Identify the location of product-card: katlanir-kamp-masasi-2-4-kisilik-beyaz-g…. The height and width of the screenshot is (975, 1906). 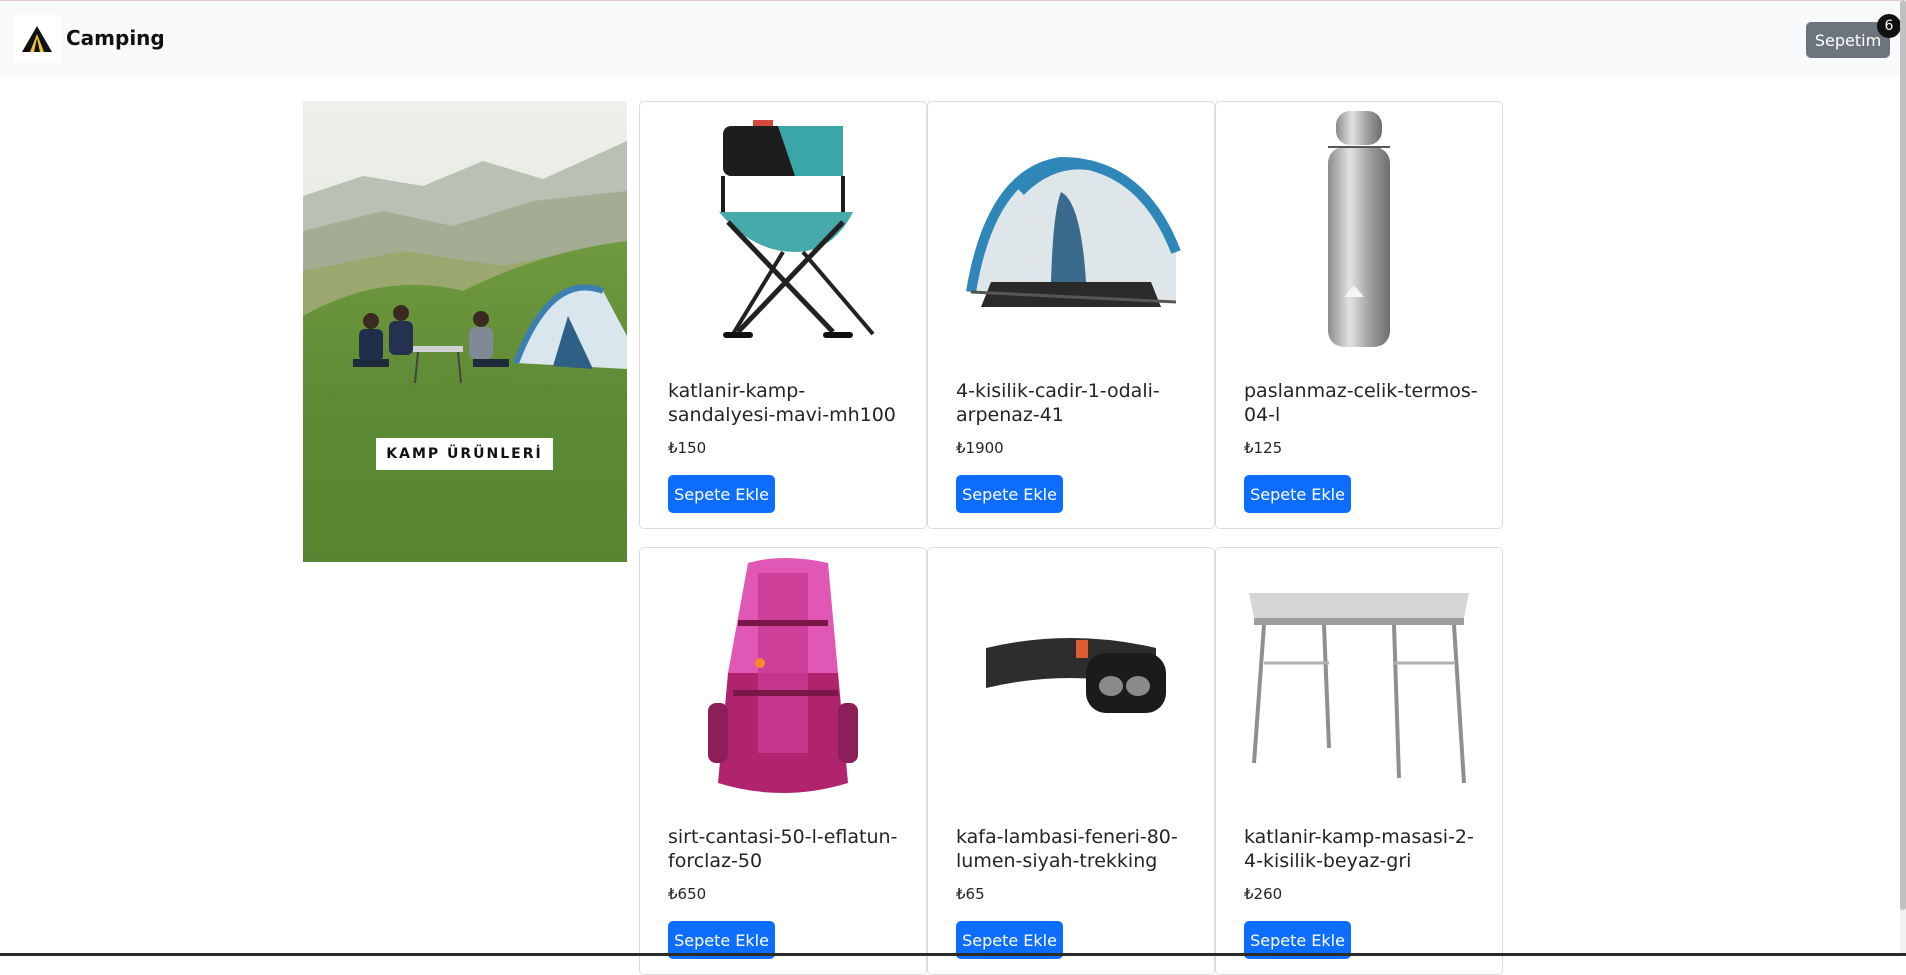
(1359, 761).